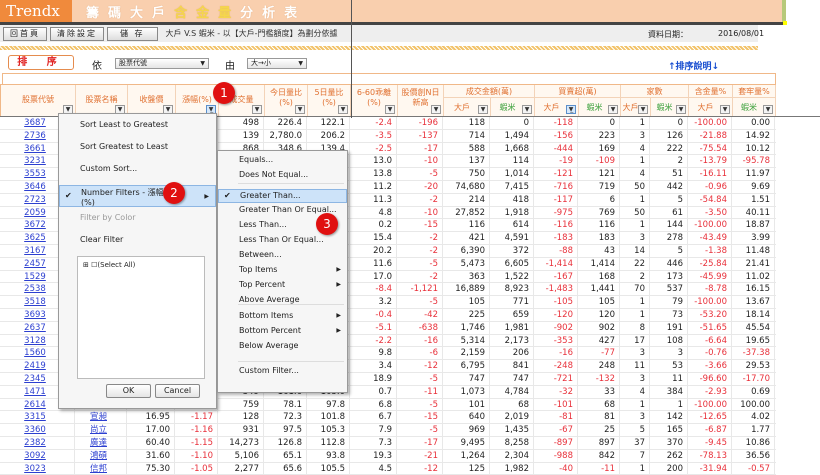 This screenshot has width=820, height=475. Describe the element at coordinates (109, 265) in the screenshot. I see `select-all-checkbox: ⊞ ☐(Select All)` at that location.